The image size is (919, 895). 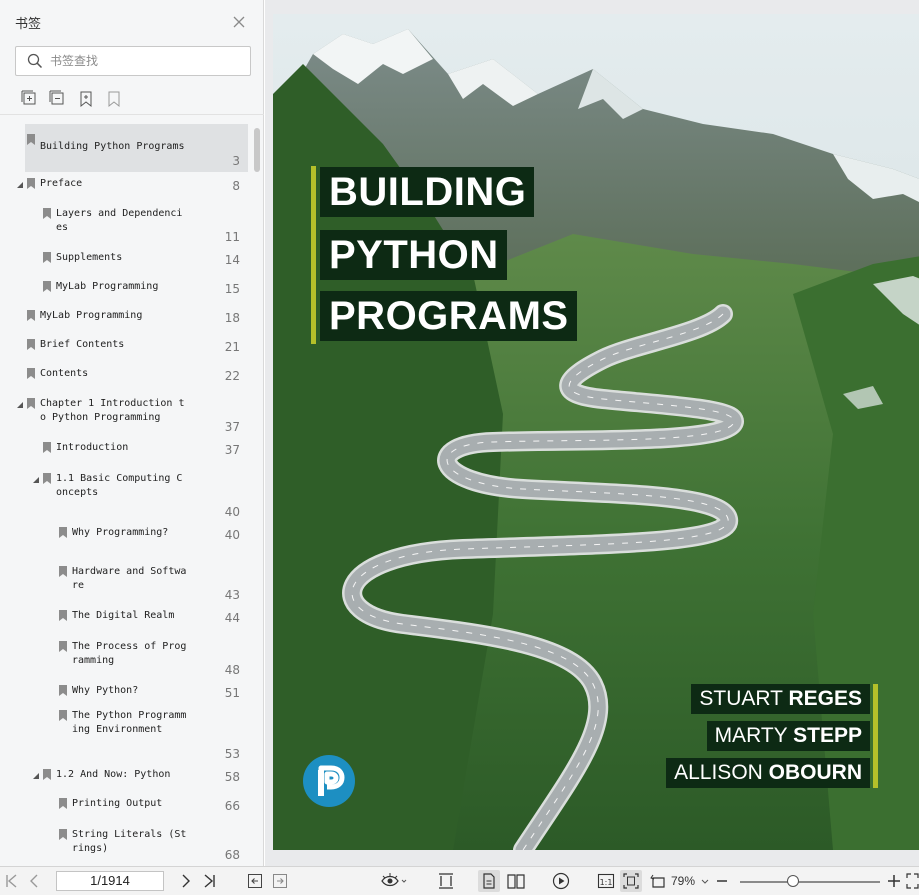 What do you see at coordinates (516, 881) in the screenshot?
I see `two-page-icon` at bounding box center [516, 881].